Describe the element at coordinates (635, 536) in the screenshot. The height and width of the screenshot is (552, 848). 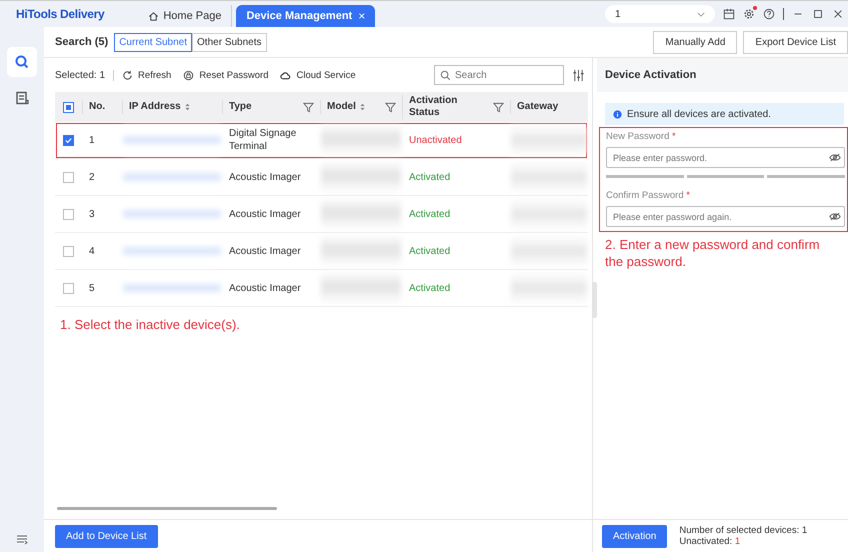
I see `activation-button: Activation` at that location.